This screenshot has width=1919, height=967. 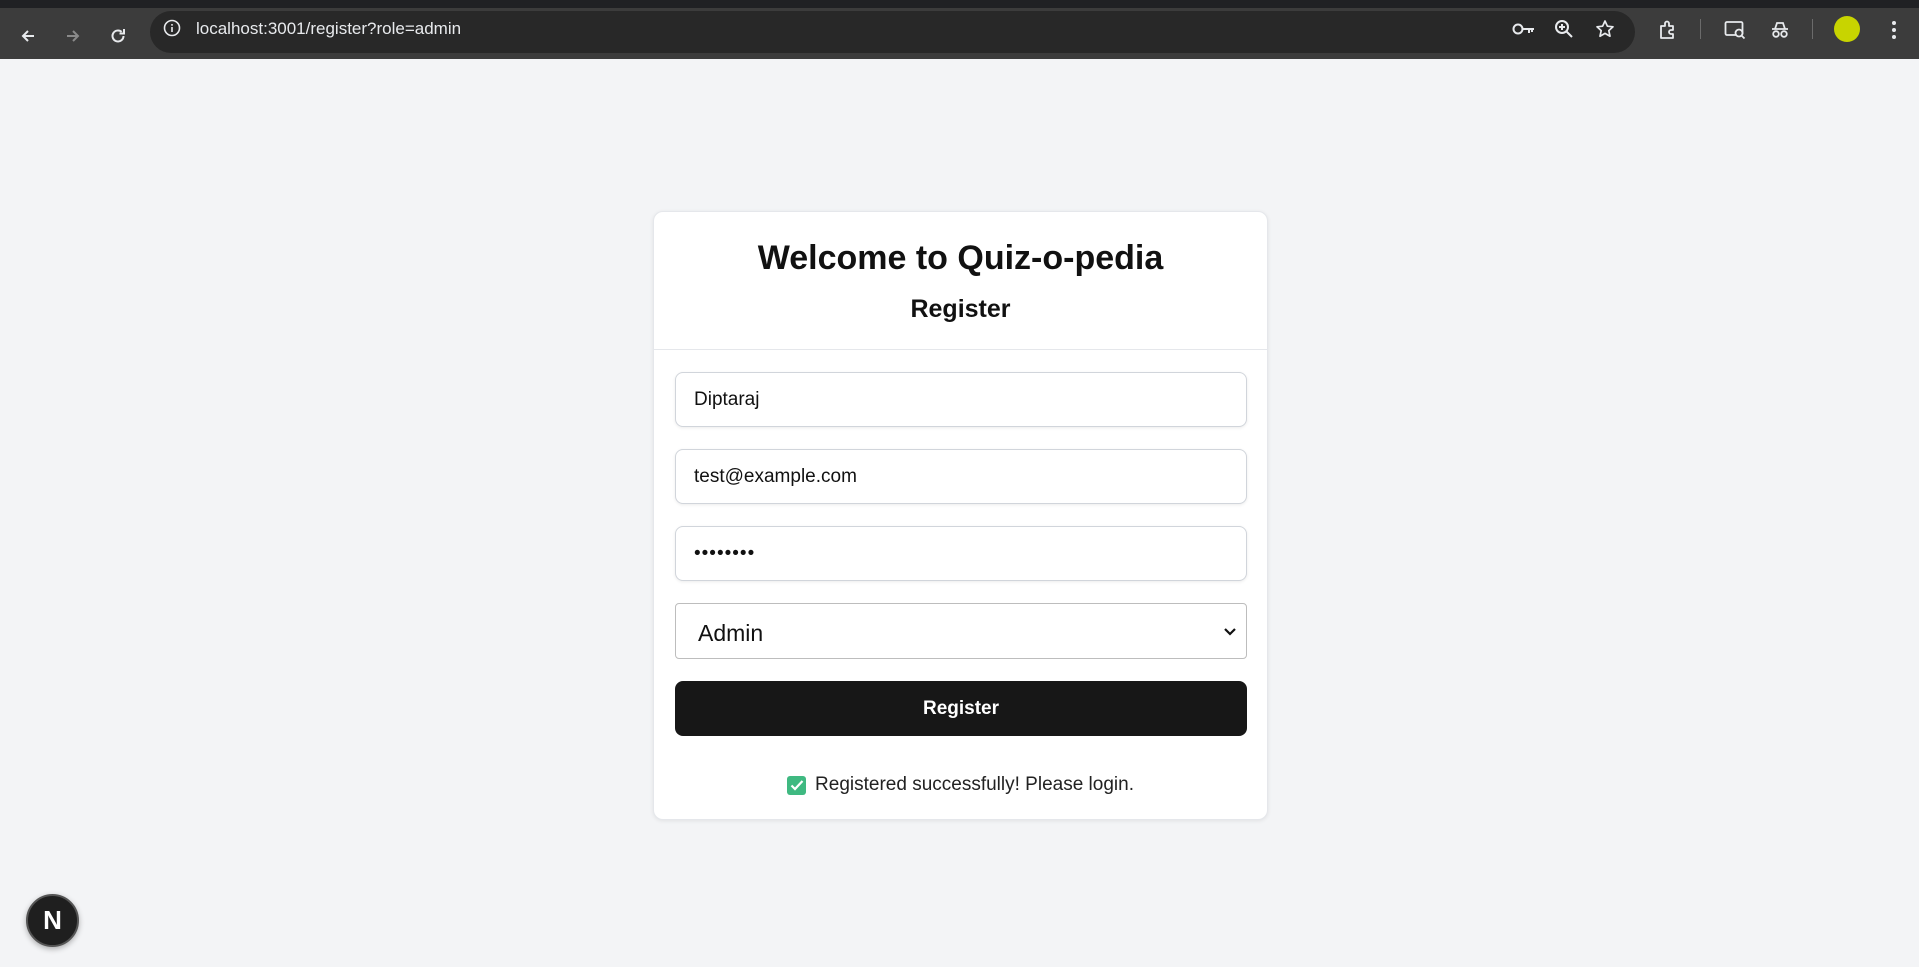 I want to click on zoom-icon, so click(x=1564, y=29).